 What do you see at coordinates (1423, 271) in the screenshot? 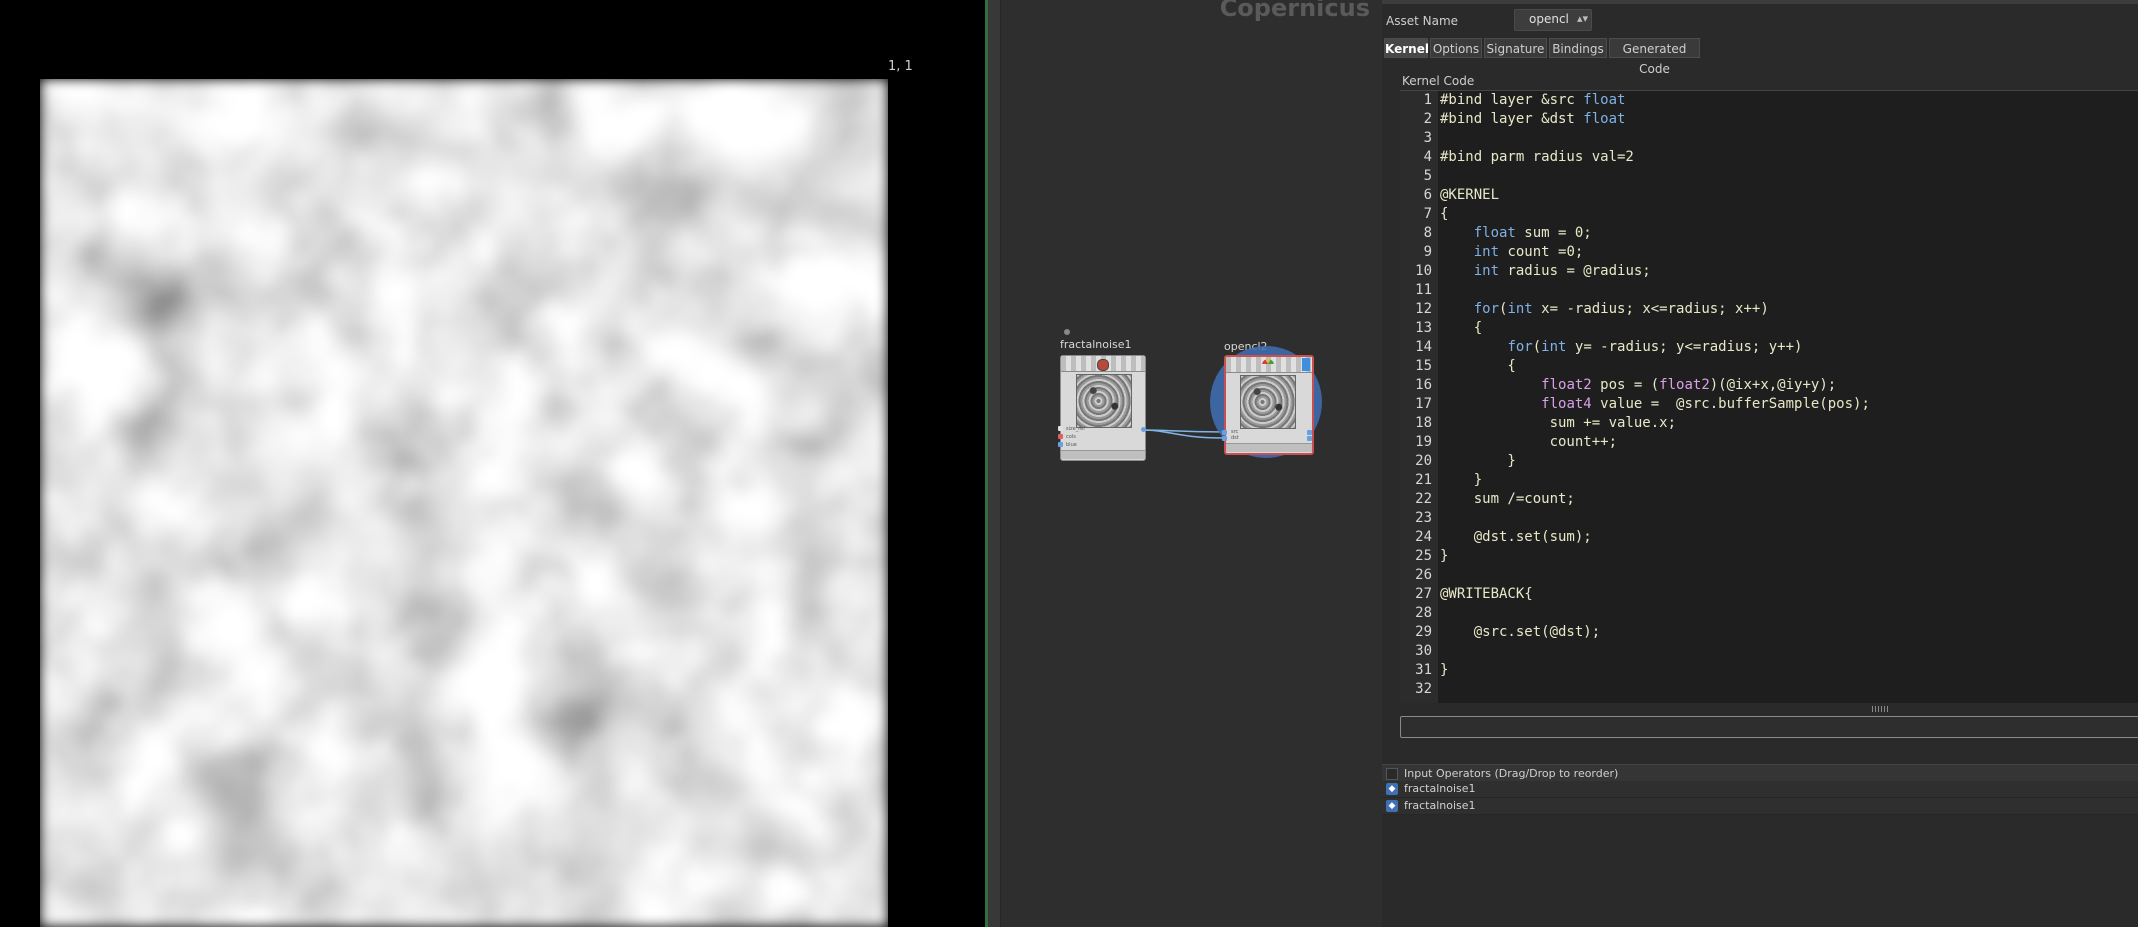
I see `line-number: 10` at bounding box center [1423, 271].